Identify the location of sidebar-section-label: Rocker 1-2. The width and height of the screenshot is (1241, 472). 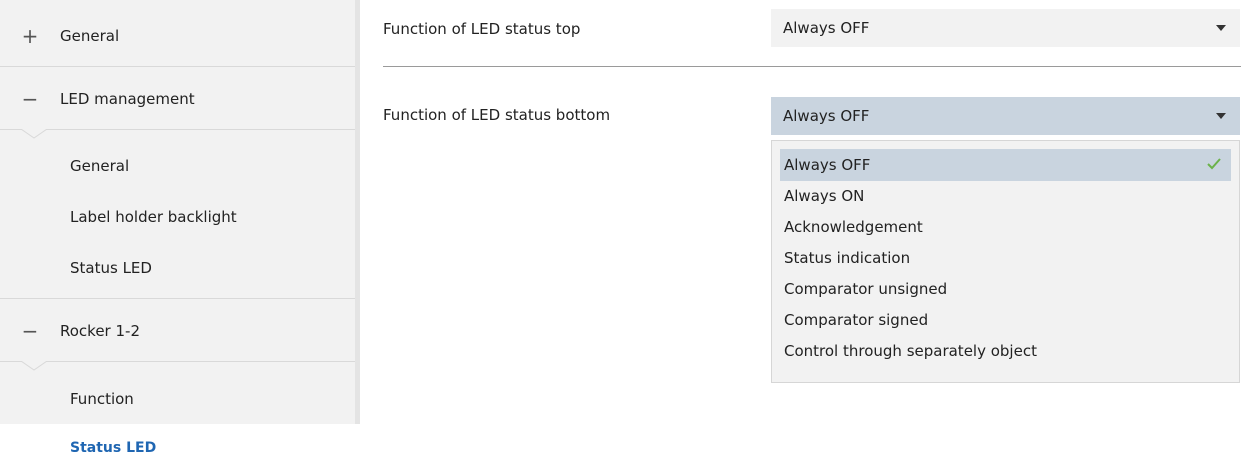
(100, 331).